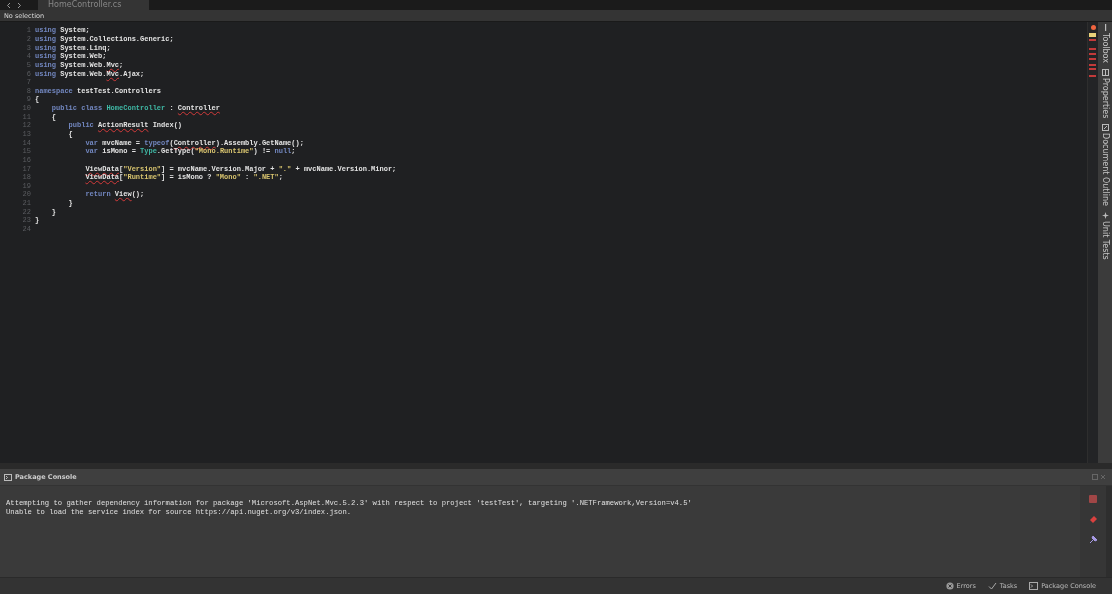  Describe the element at coordinates (1093, 539) in the screenshot. I see `pin-icon` at that location.